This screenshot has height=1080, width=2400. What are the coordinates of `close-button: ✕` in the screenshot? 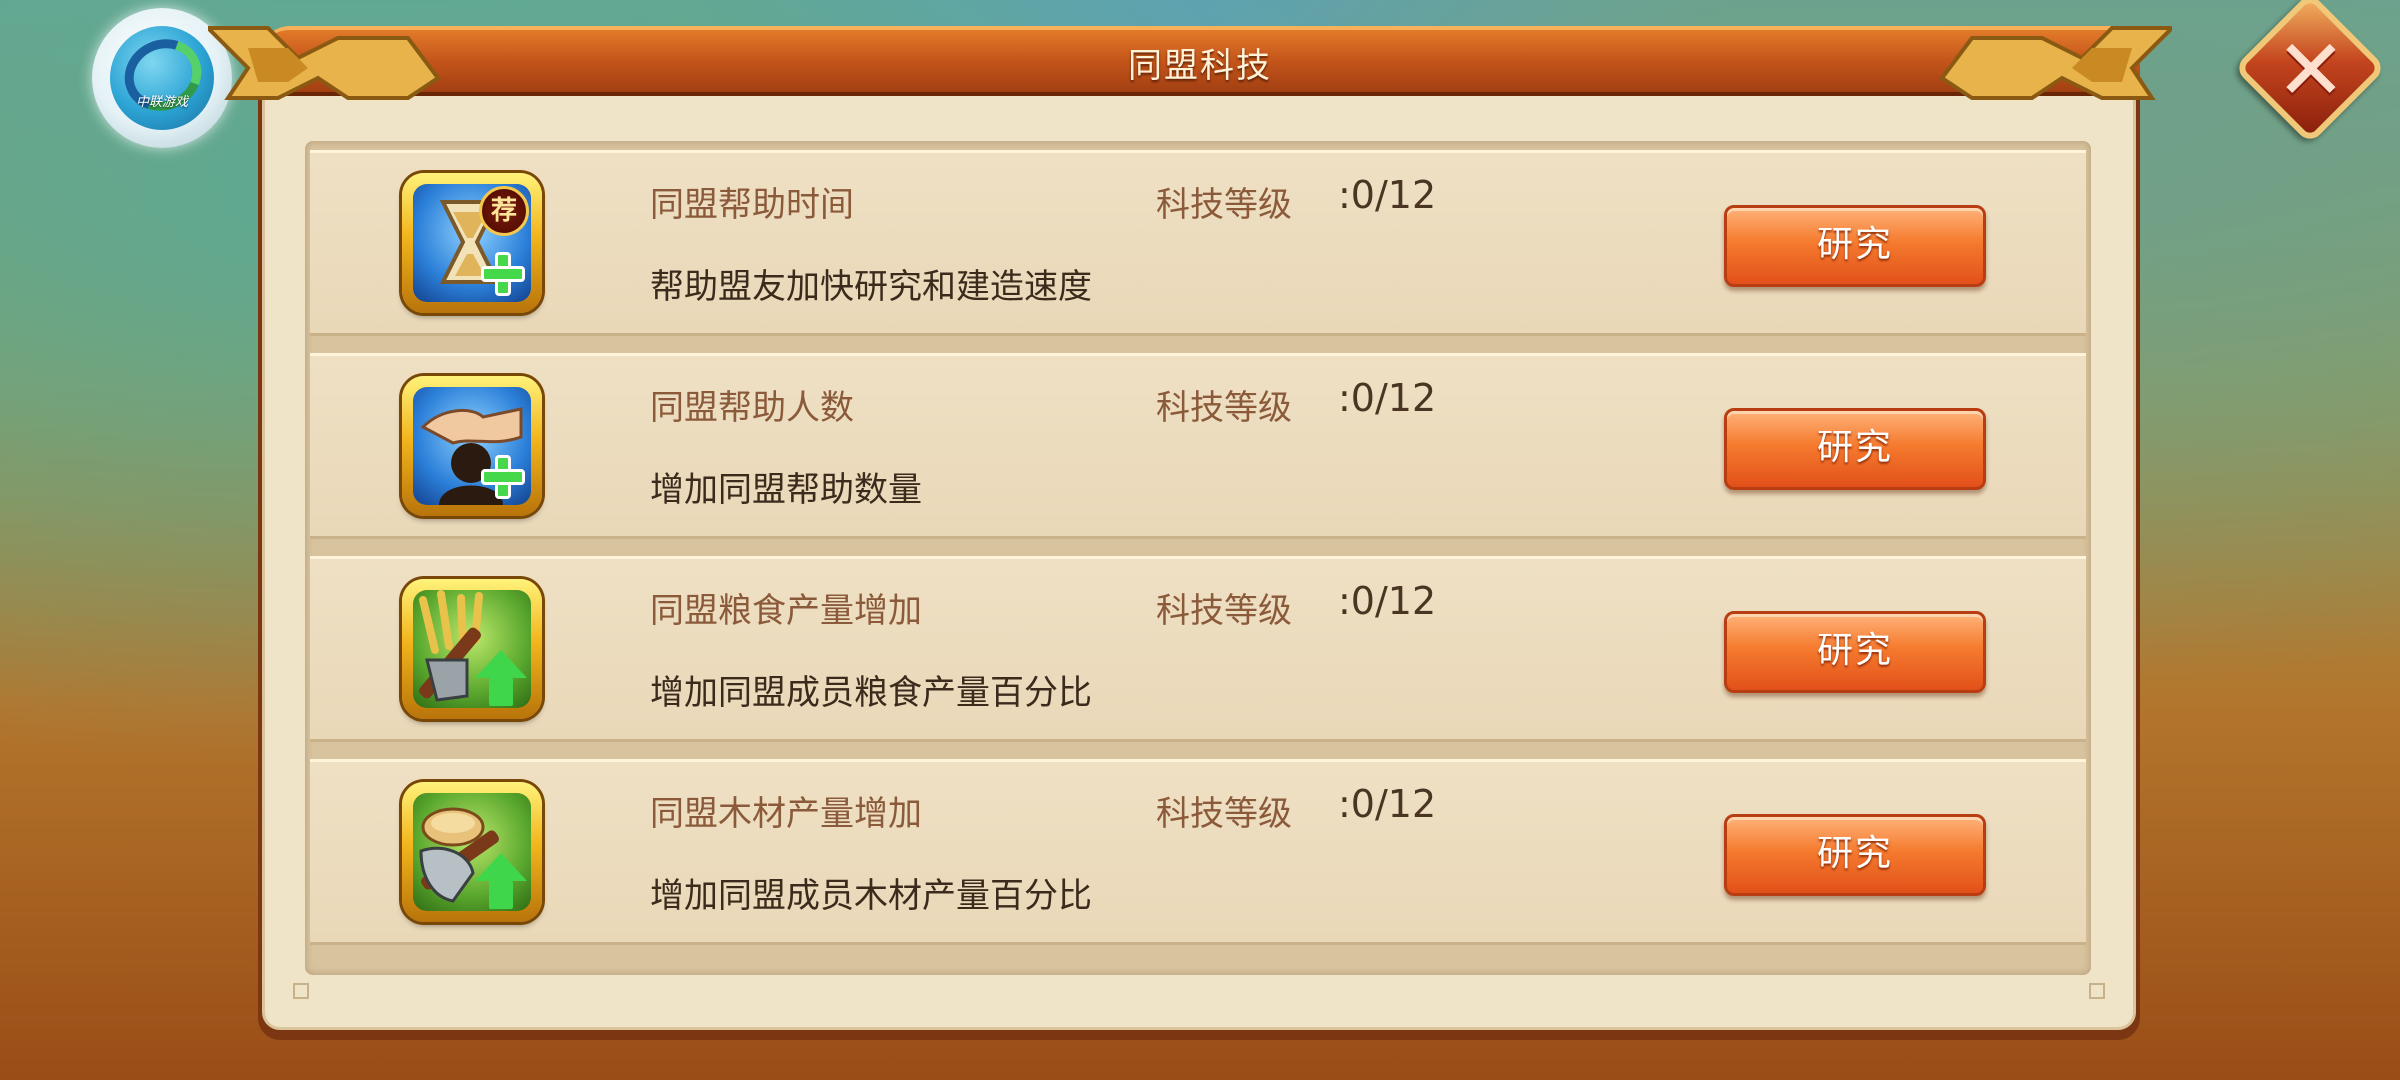 It's located at (2311, 72).